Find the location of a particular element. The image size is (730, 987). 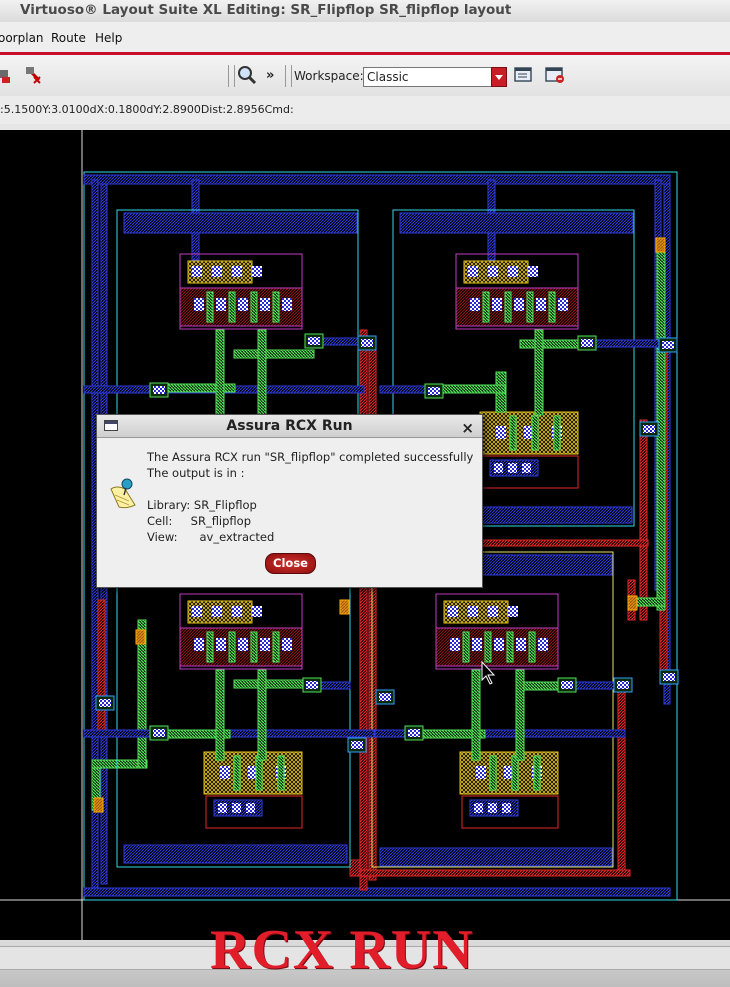

stretch-tool-icon is located at coordinates (34, 76).